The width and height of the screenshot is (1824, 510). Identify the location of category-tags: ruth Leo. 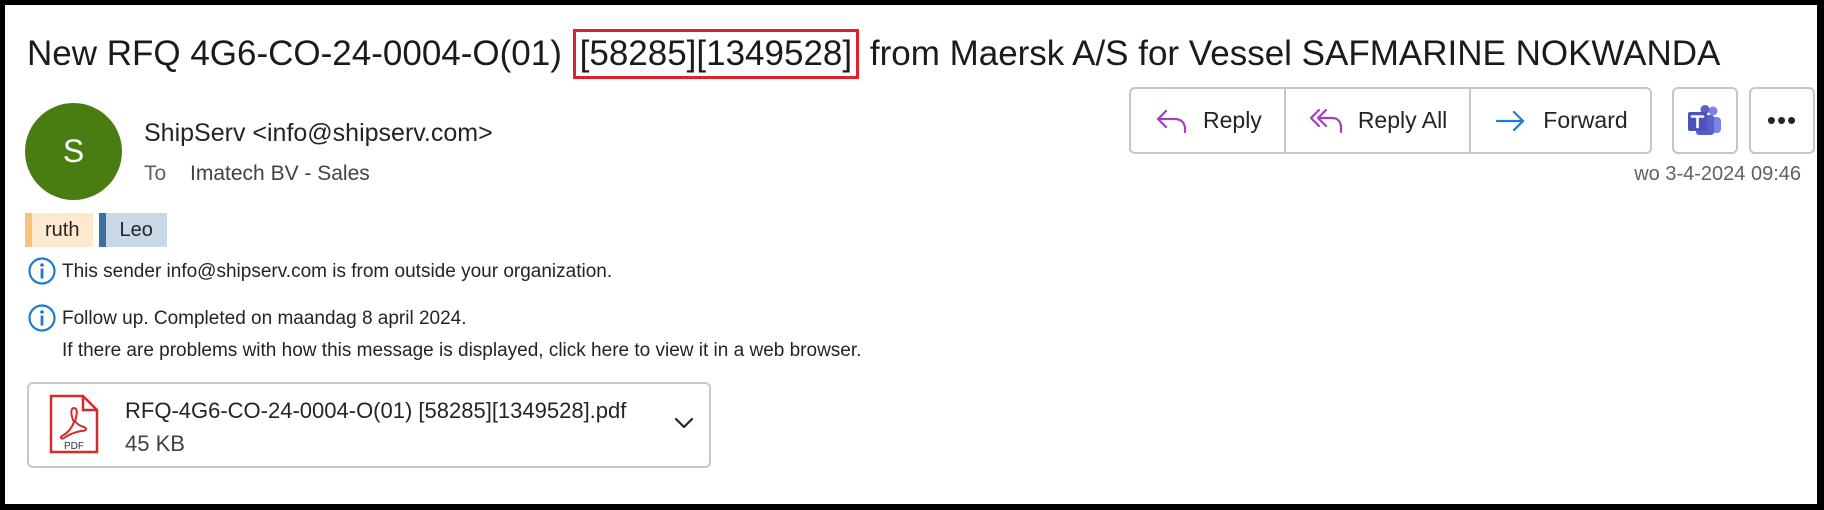
(96, 230).